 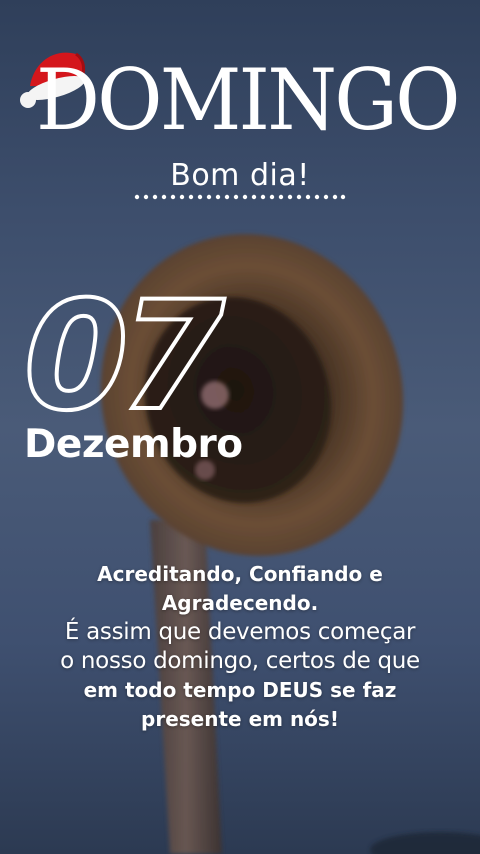 I want to click on day-number: 07, so click(x=129, y=348).